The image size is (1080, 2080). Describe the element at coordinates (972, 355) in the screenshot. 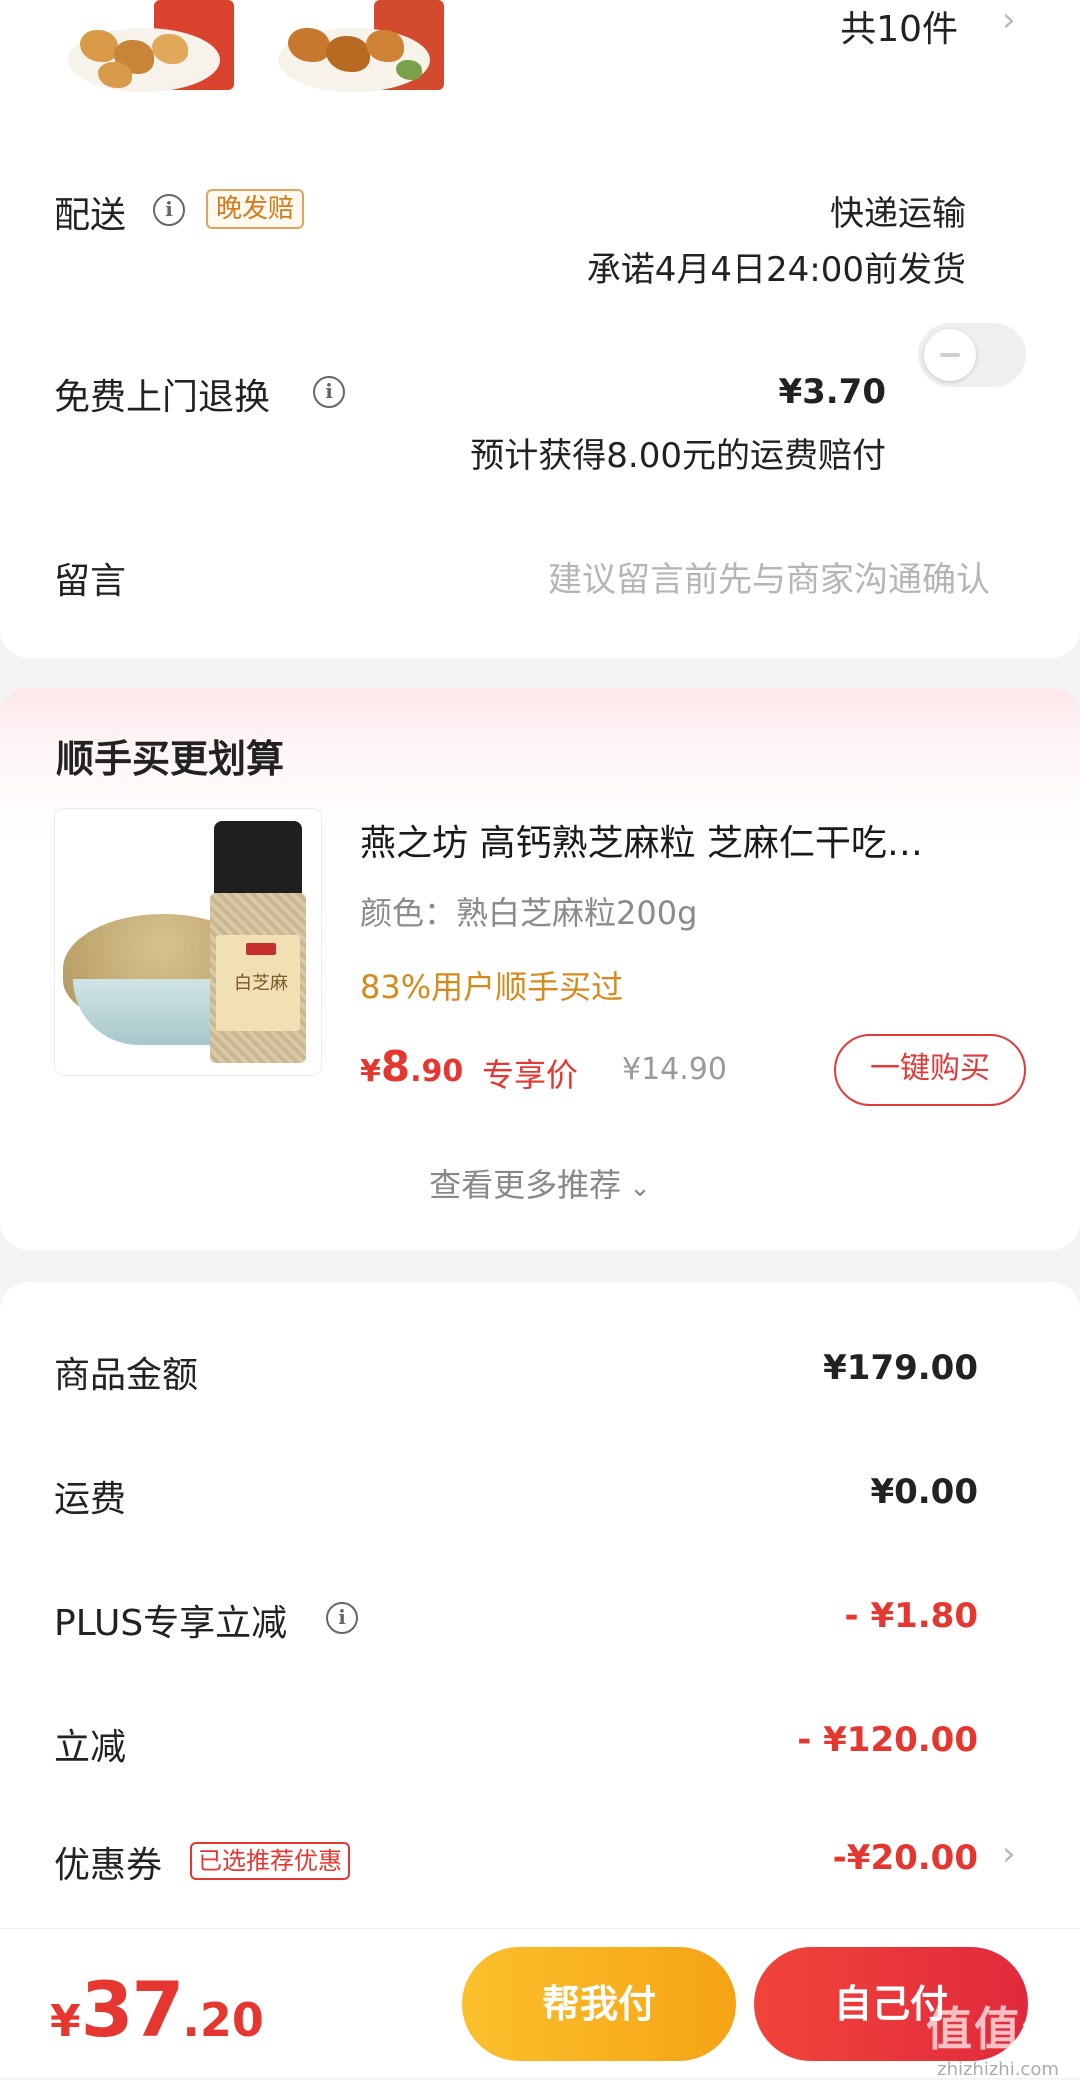

I see `return-service-toggle` at that location.